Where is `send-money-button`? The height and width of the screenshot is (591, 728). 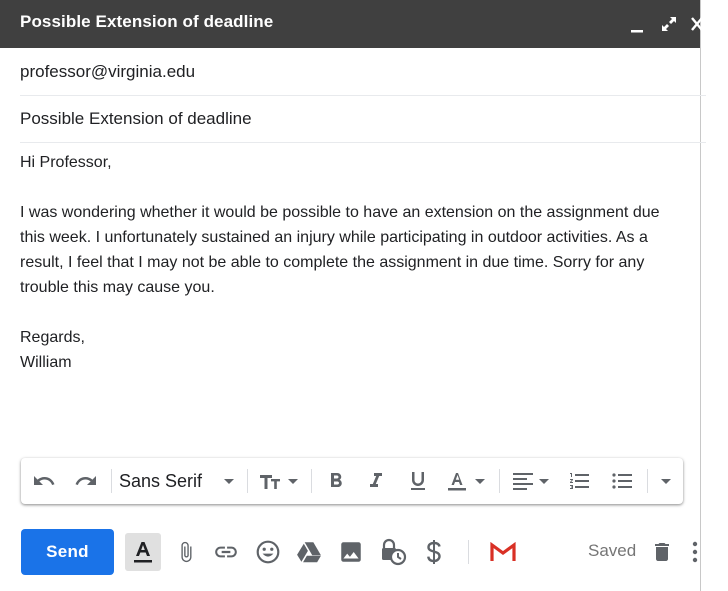 send-money-button is located at coordinates (434, 552).